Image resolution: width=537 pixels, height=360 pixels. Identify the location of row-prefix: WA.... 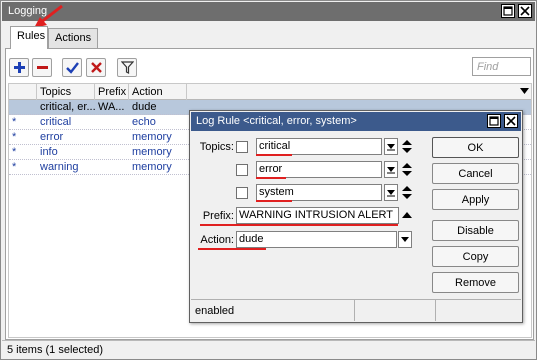
(111, 107).